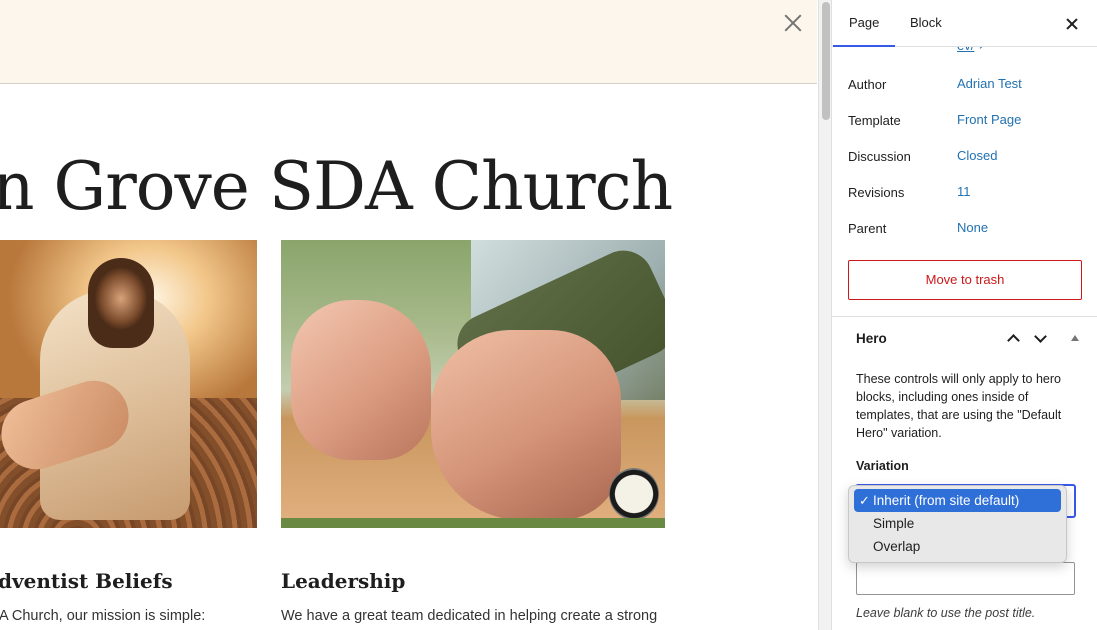 This screenshot has height=630, width=1097. Describe the element at coordinates (946, 613) in the screenshot. I see `help-text: Leave blank to use the post title.` at that location.